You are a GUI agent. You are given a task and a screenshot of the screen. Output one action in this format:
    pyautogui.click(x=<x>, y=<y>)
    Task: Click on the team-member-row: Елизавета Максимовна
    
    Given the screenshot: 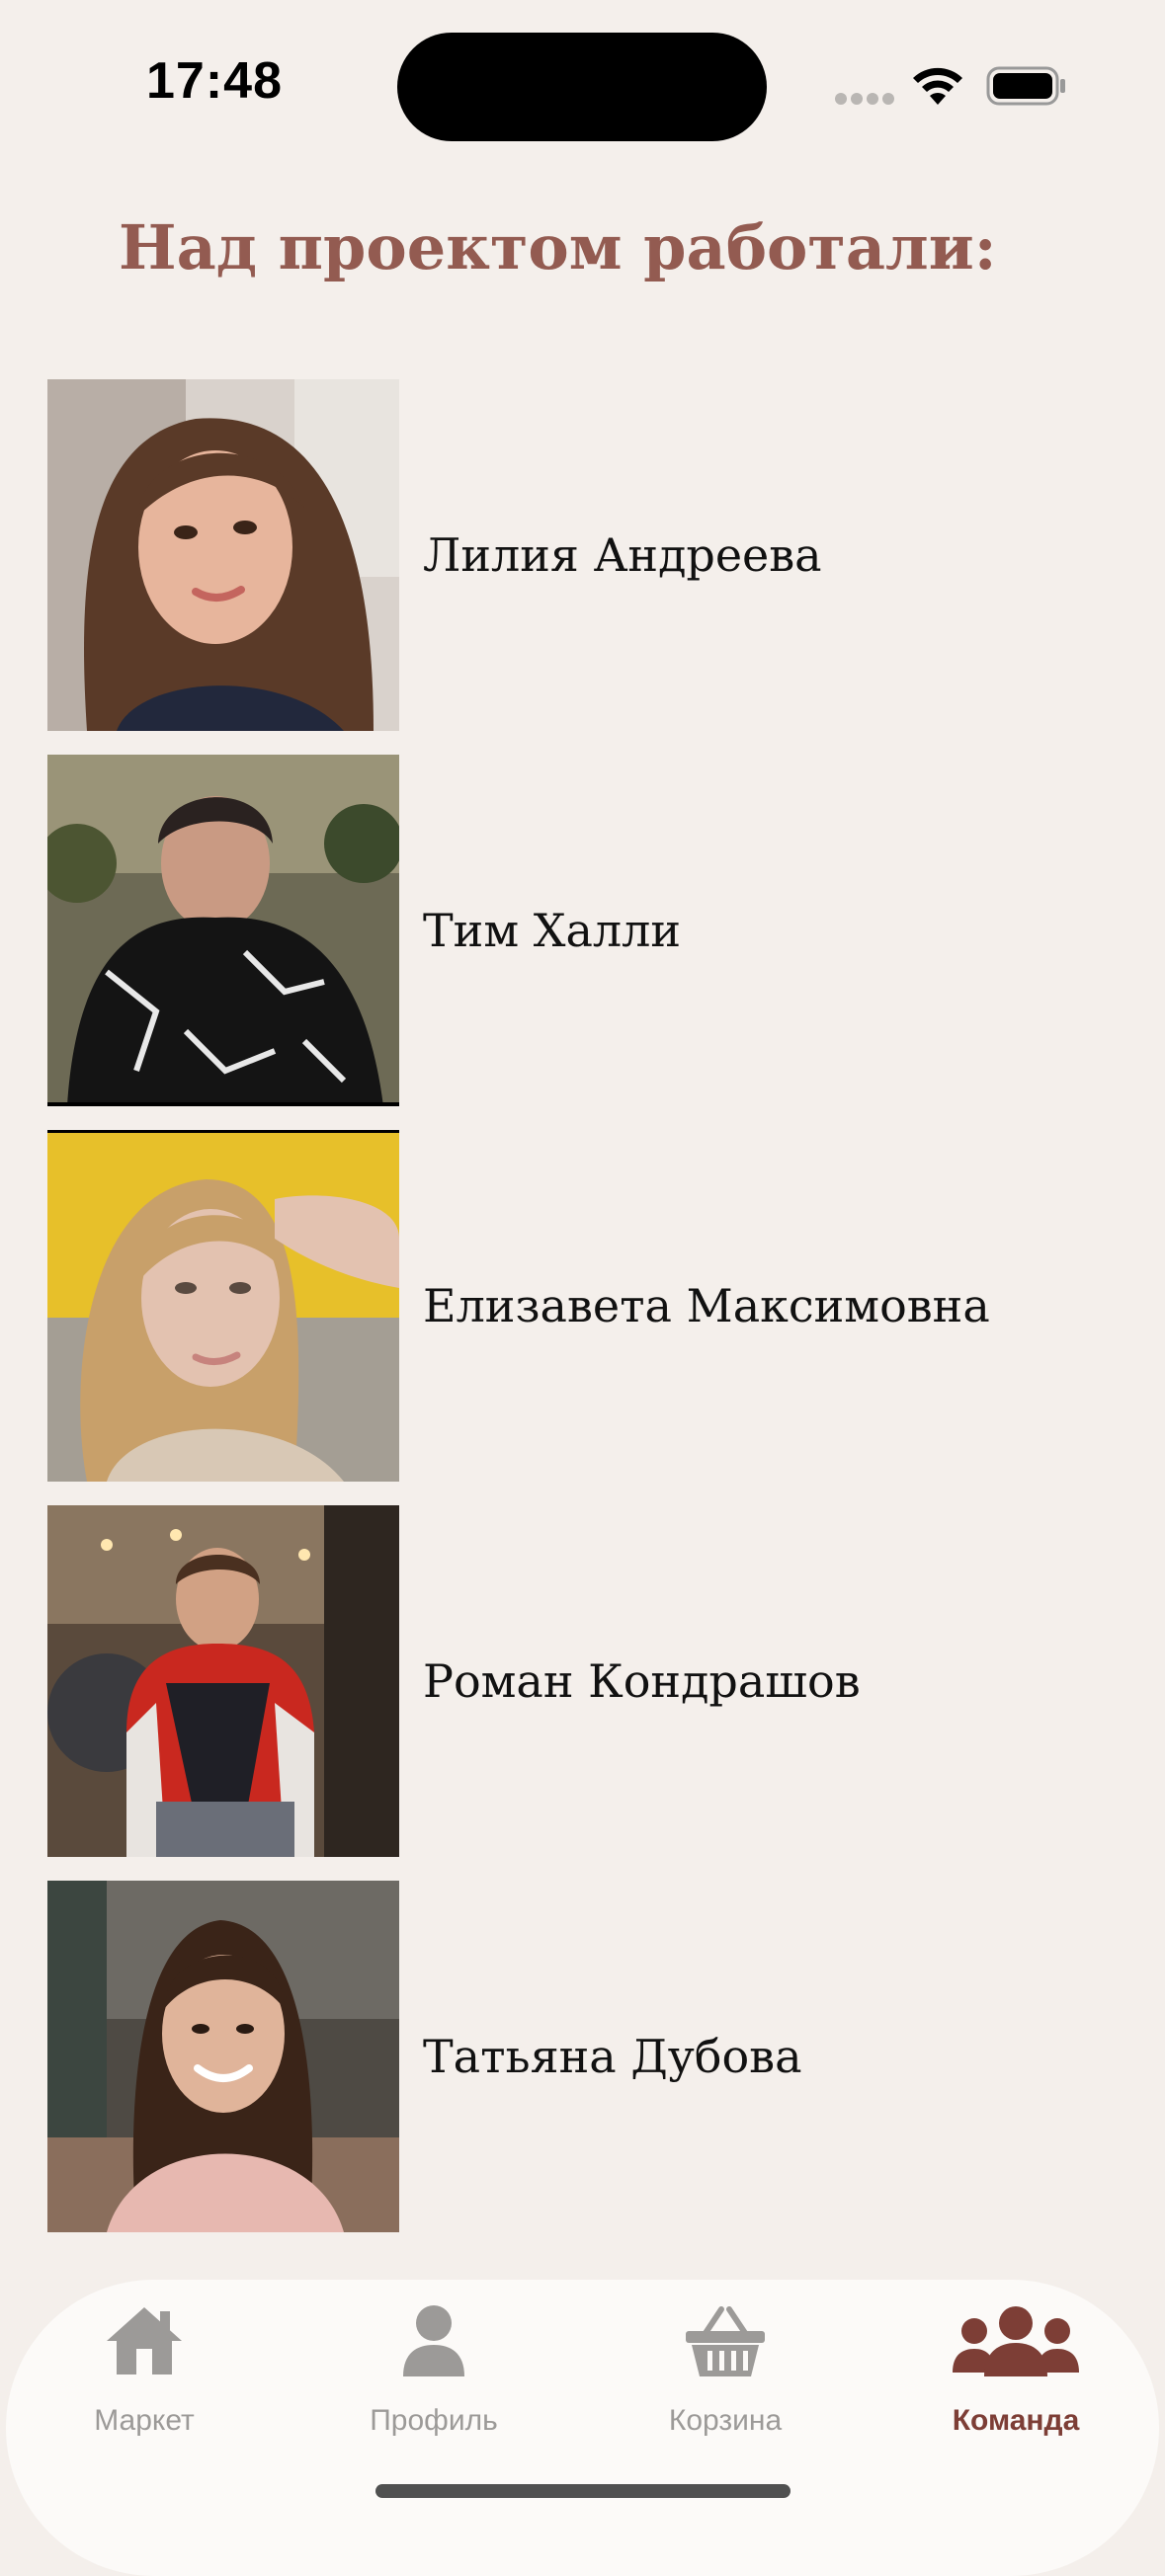 What is the action you would take?
    pyautogui.click(x=590, y=1306)
    